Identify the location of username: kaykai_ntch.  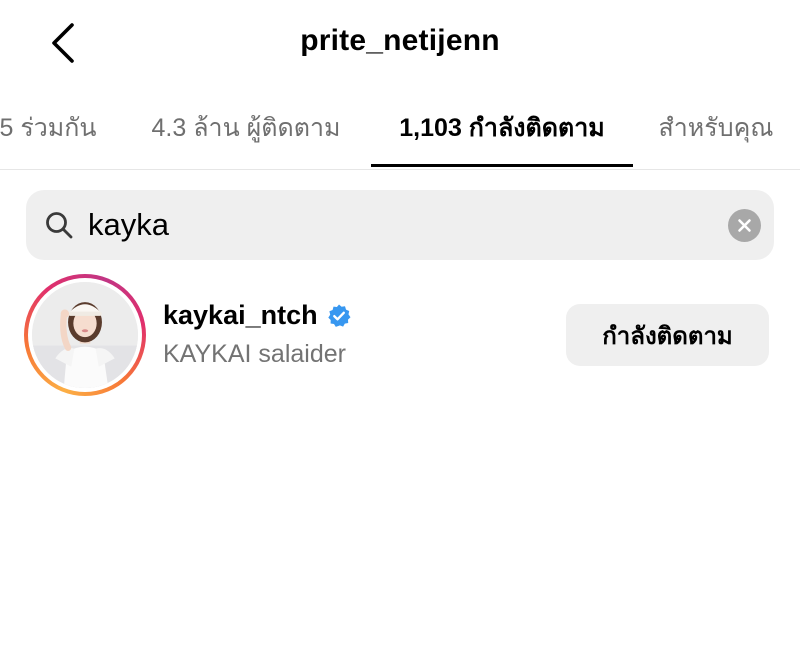
(240, 315).